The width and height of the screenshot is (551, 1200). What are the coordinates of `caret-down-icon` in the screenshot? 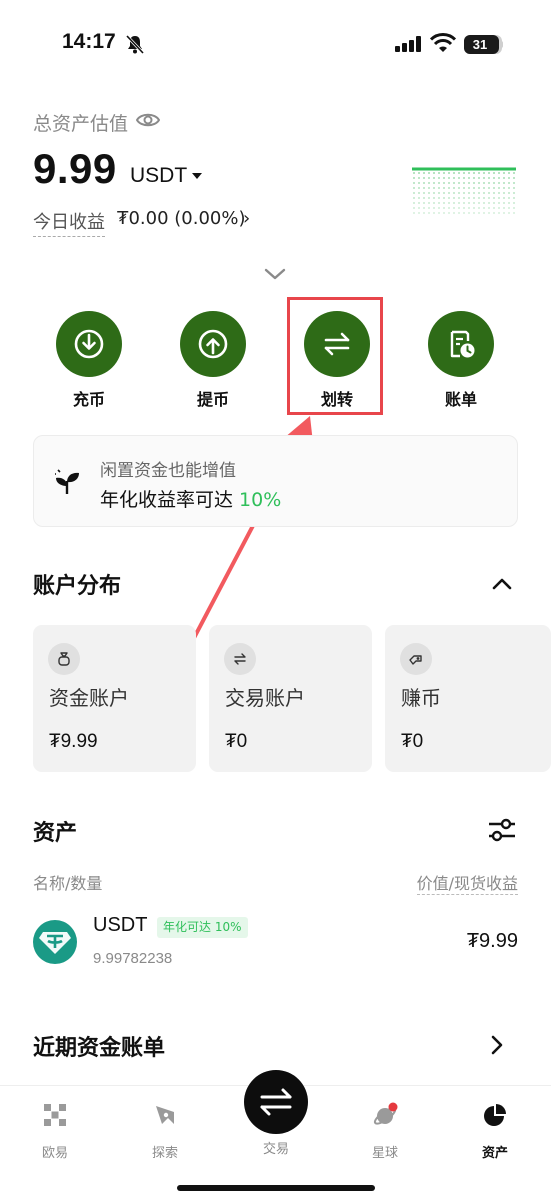 It's located at (197, 176).